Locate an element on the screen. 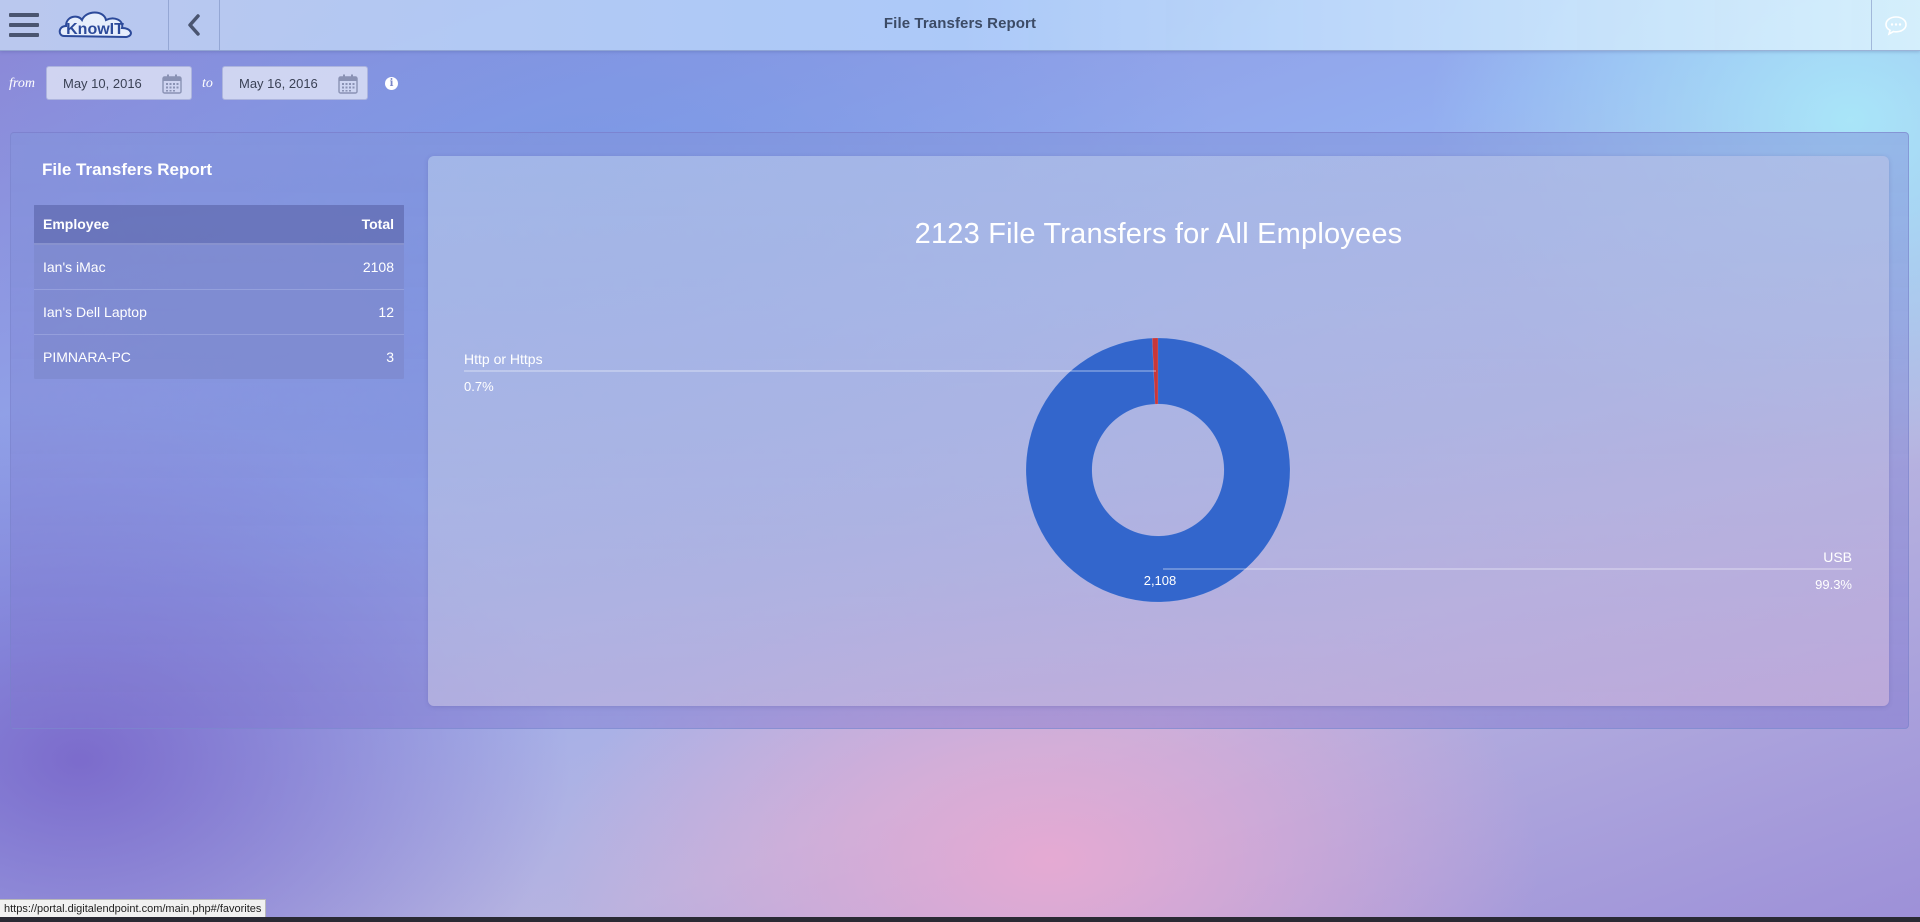 The height and width of the screenshot is (922, 1920). report-title: File Transfers Report is located at coordinates (127, 169).